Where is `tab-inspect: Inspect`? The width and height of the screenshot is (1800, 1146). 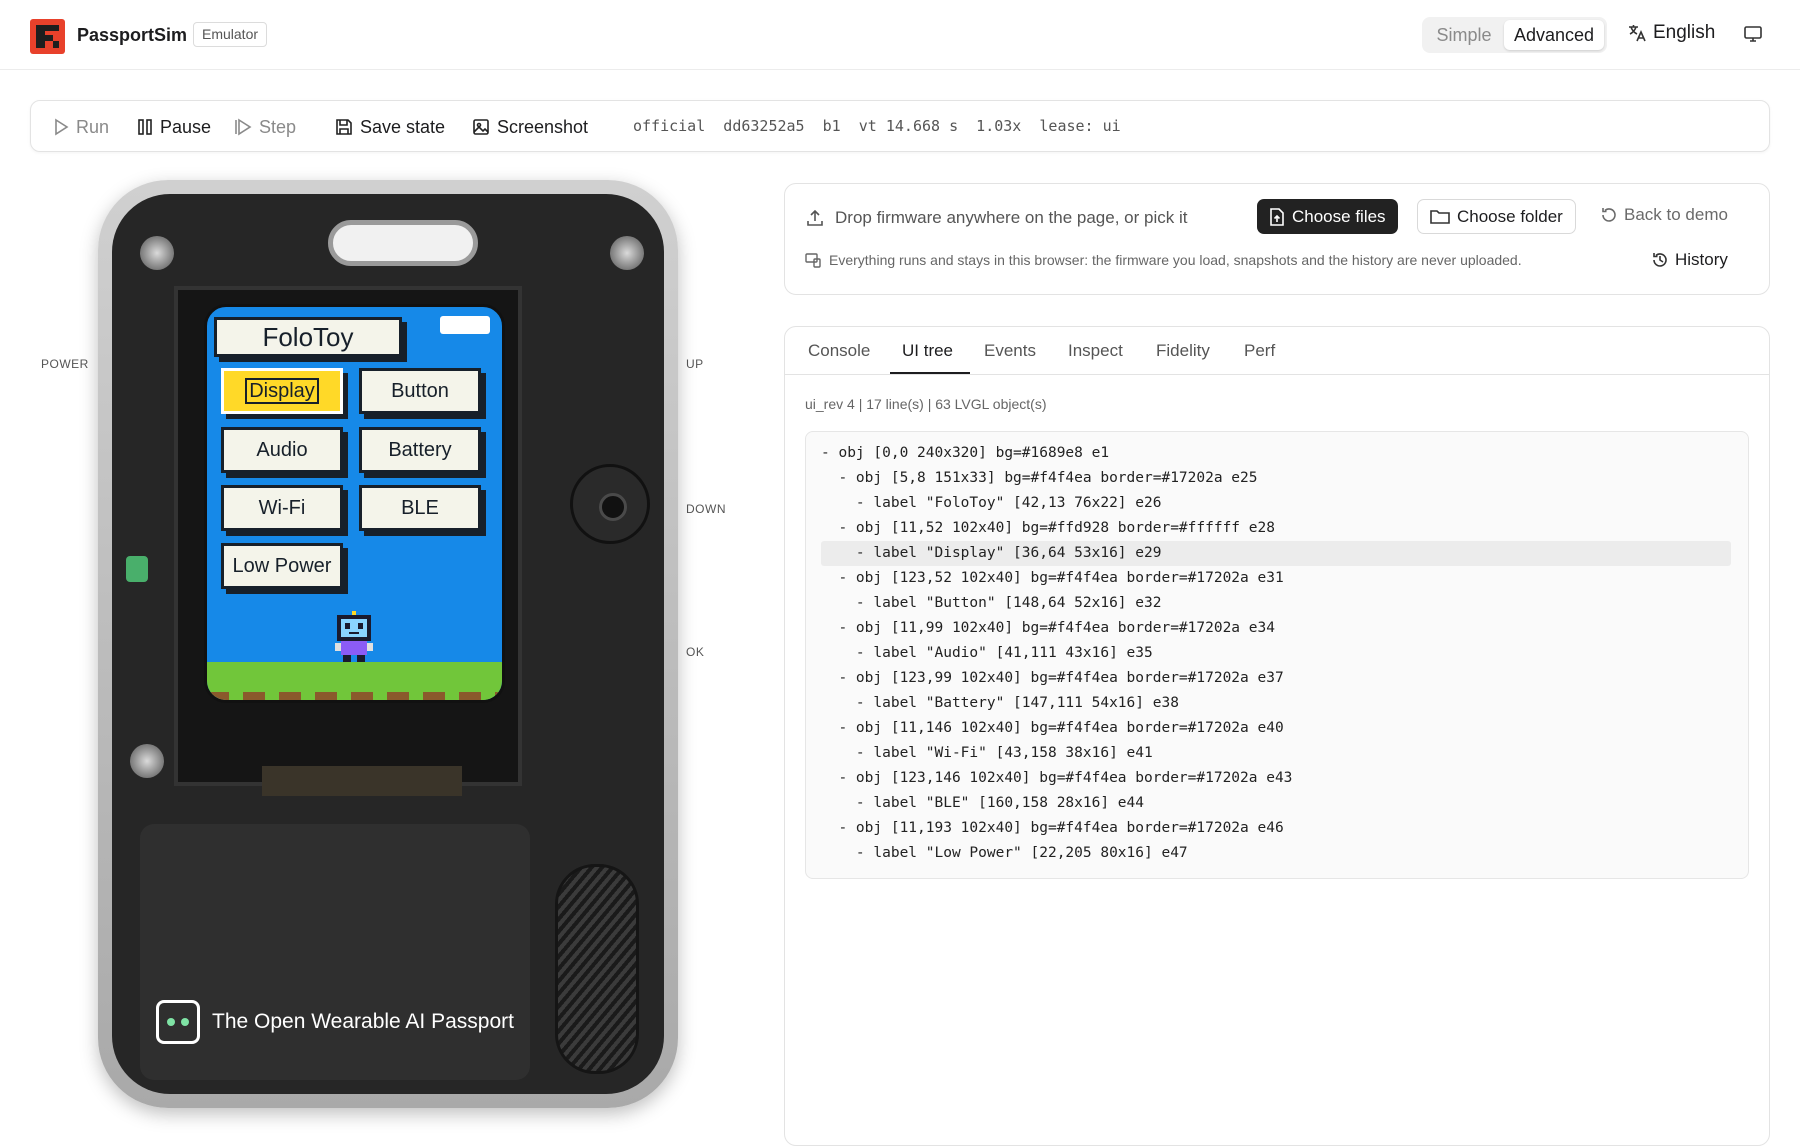 tab-inspect: Inspect is located at coordinates (1095, 351).